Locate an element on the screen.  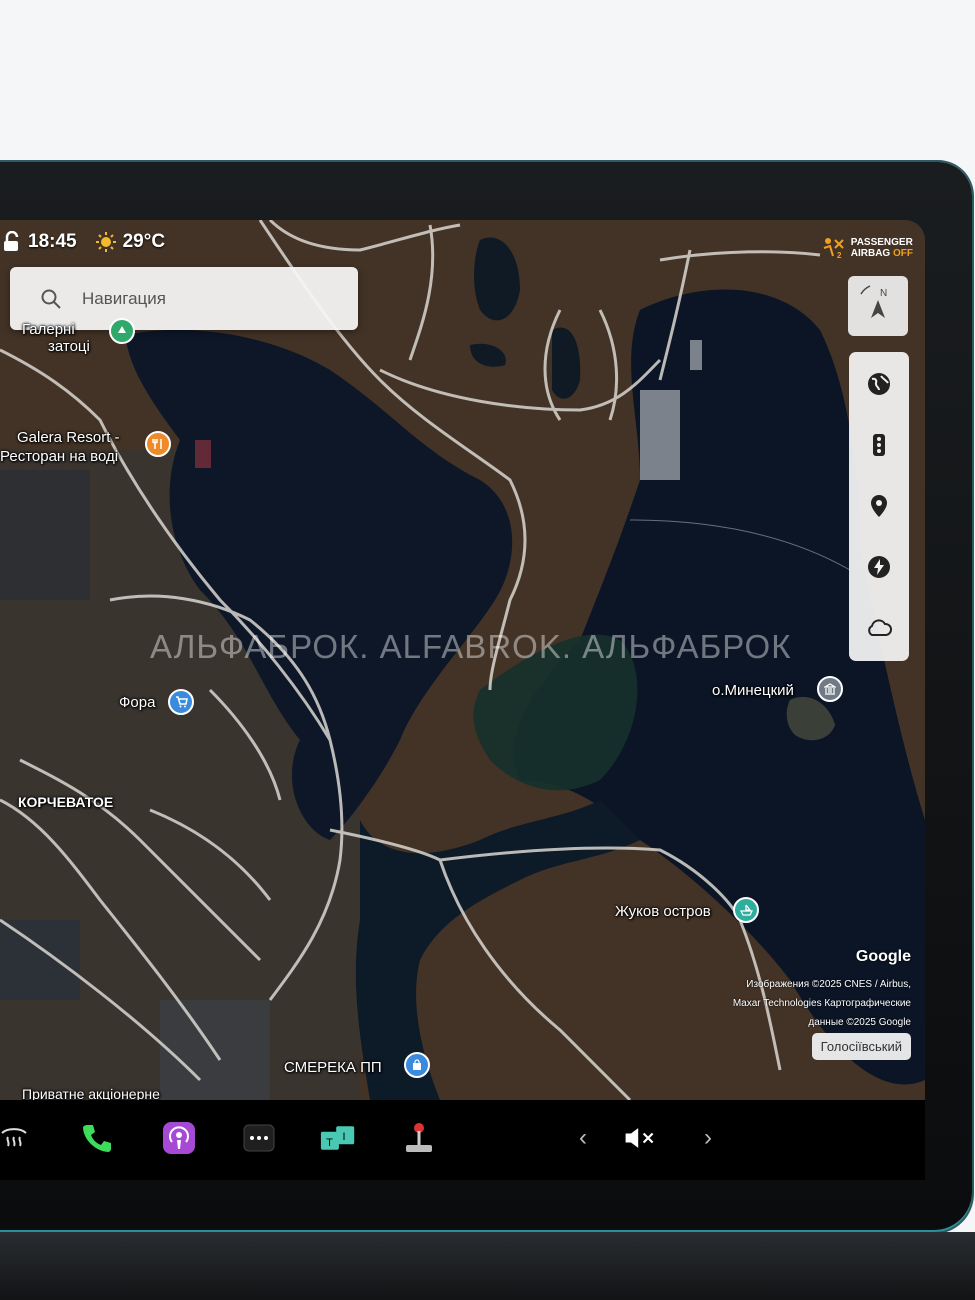
traffic-button is located at coordinates (879, 445).